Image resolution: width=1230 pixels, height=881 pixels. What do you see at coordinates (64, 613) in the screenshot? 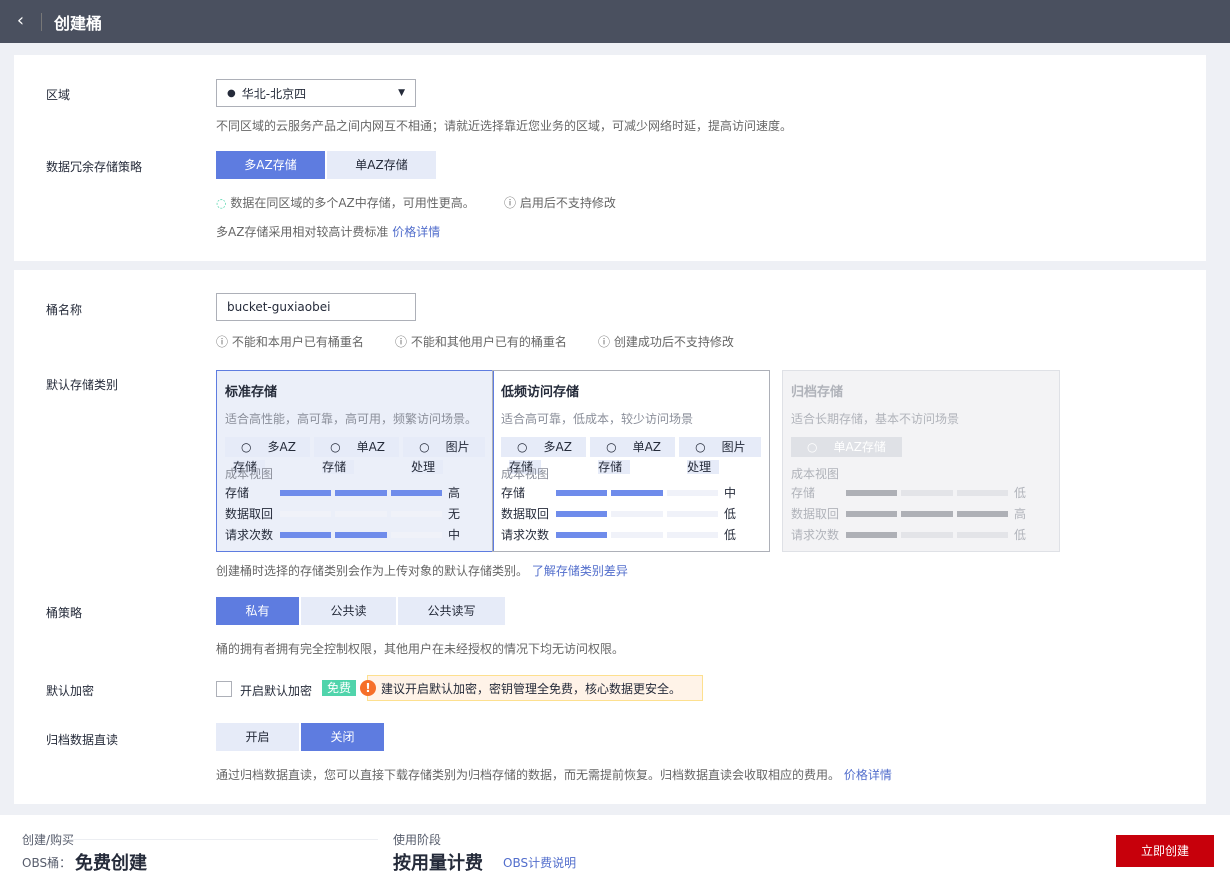
I see `policy-label: 桶策略` at bounding box center [64, 613].